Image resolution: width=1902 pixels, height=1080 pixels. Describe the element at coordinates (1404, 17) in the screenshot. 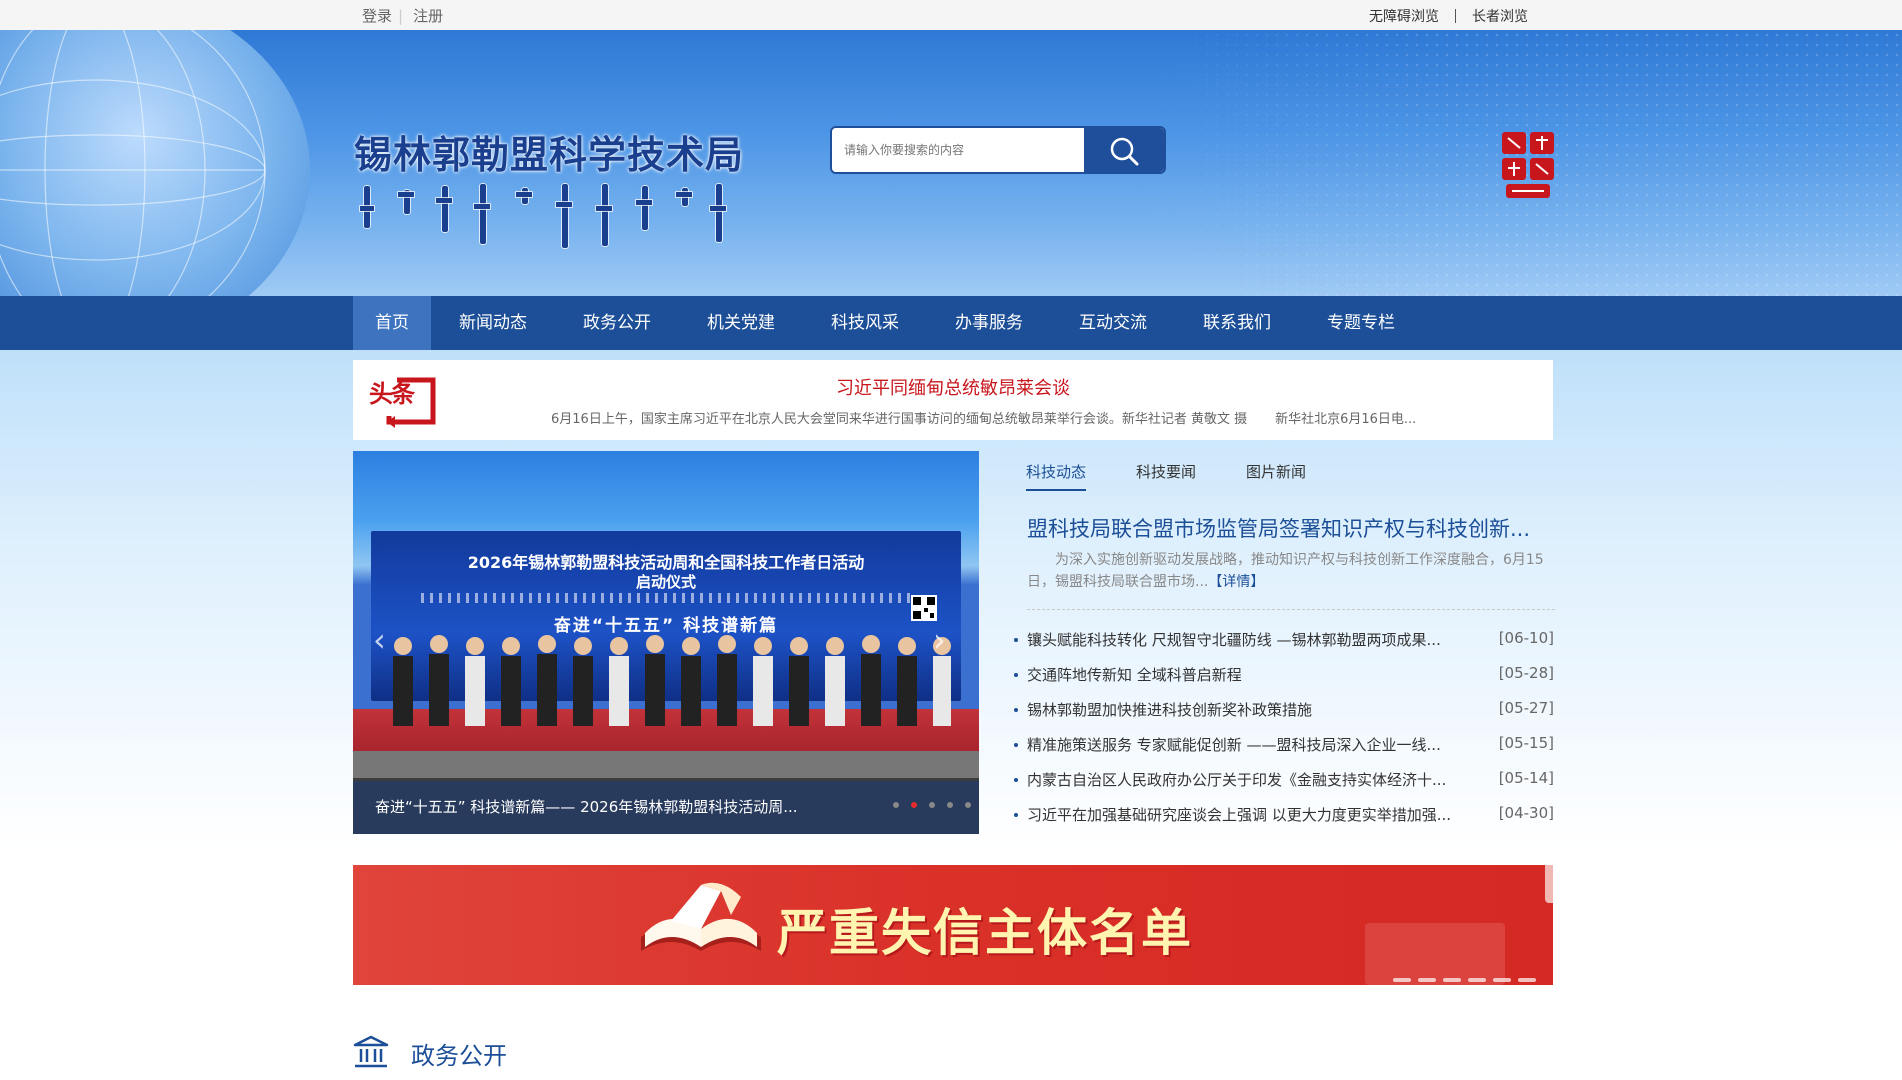

I see `accessible-browse-link: 无障碍浏览` at that location.